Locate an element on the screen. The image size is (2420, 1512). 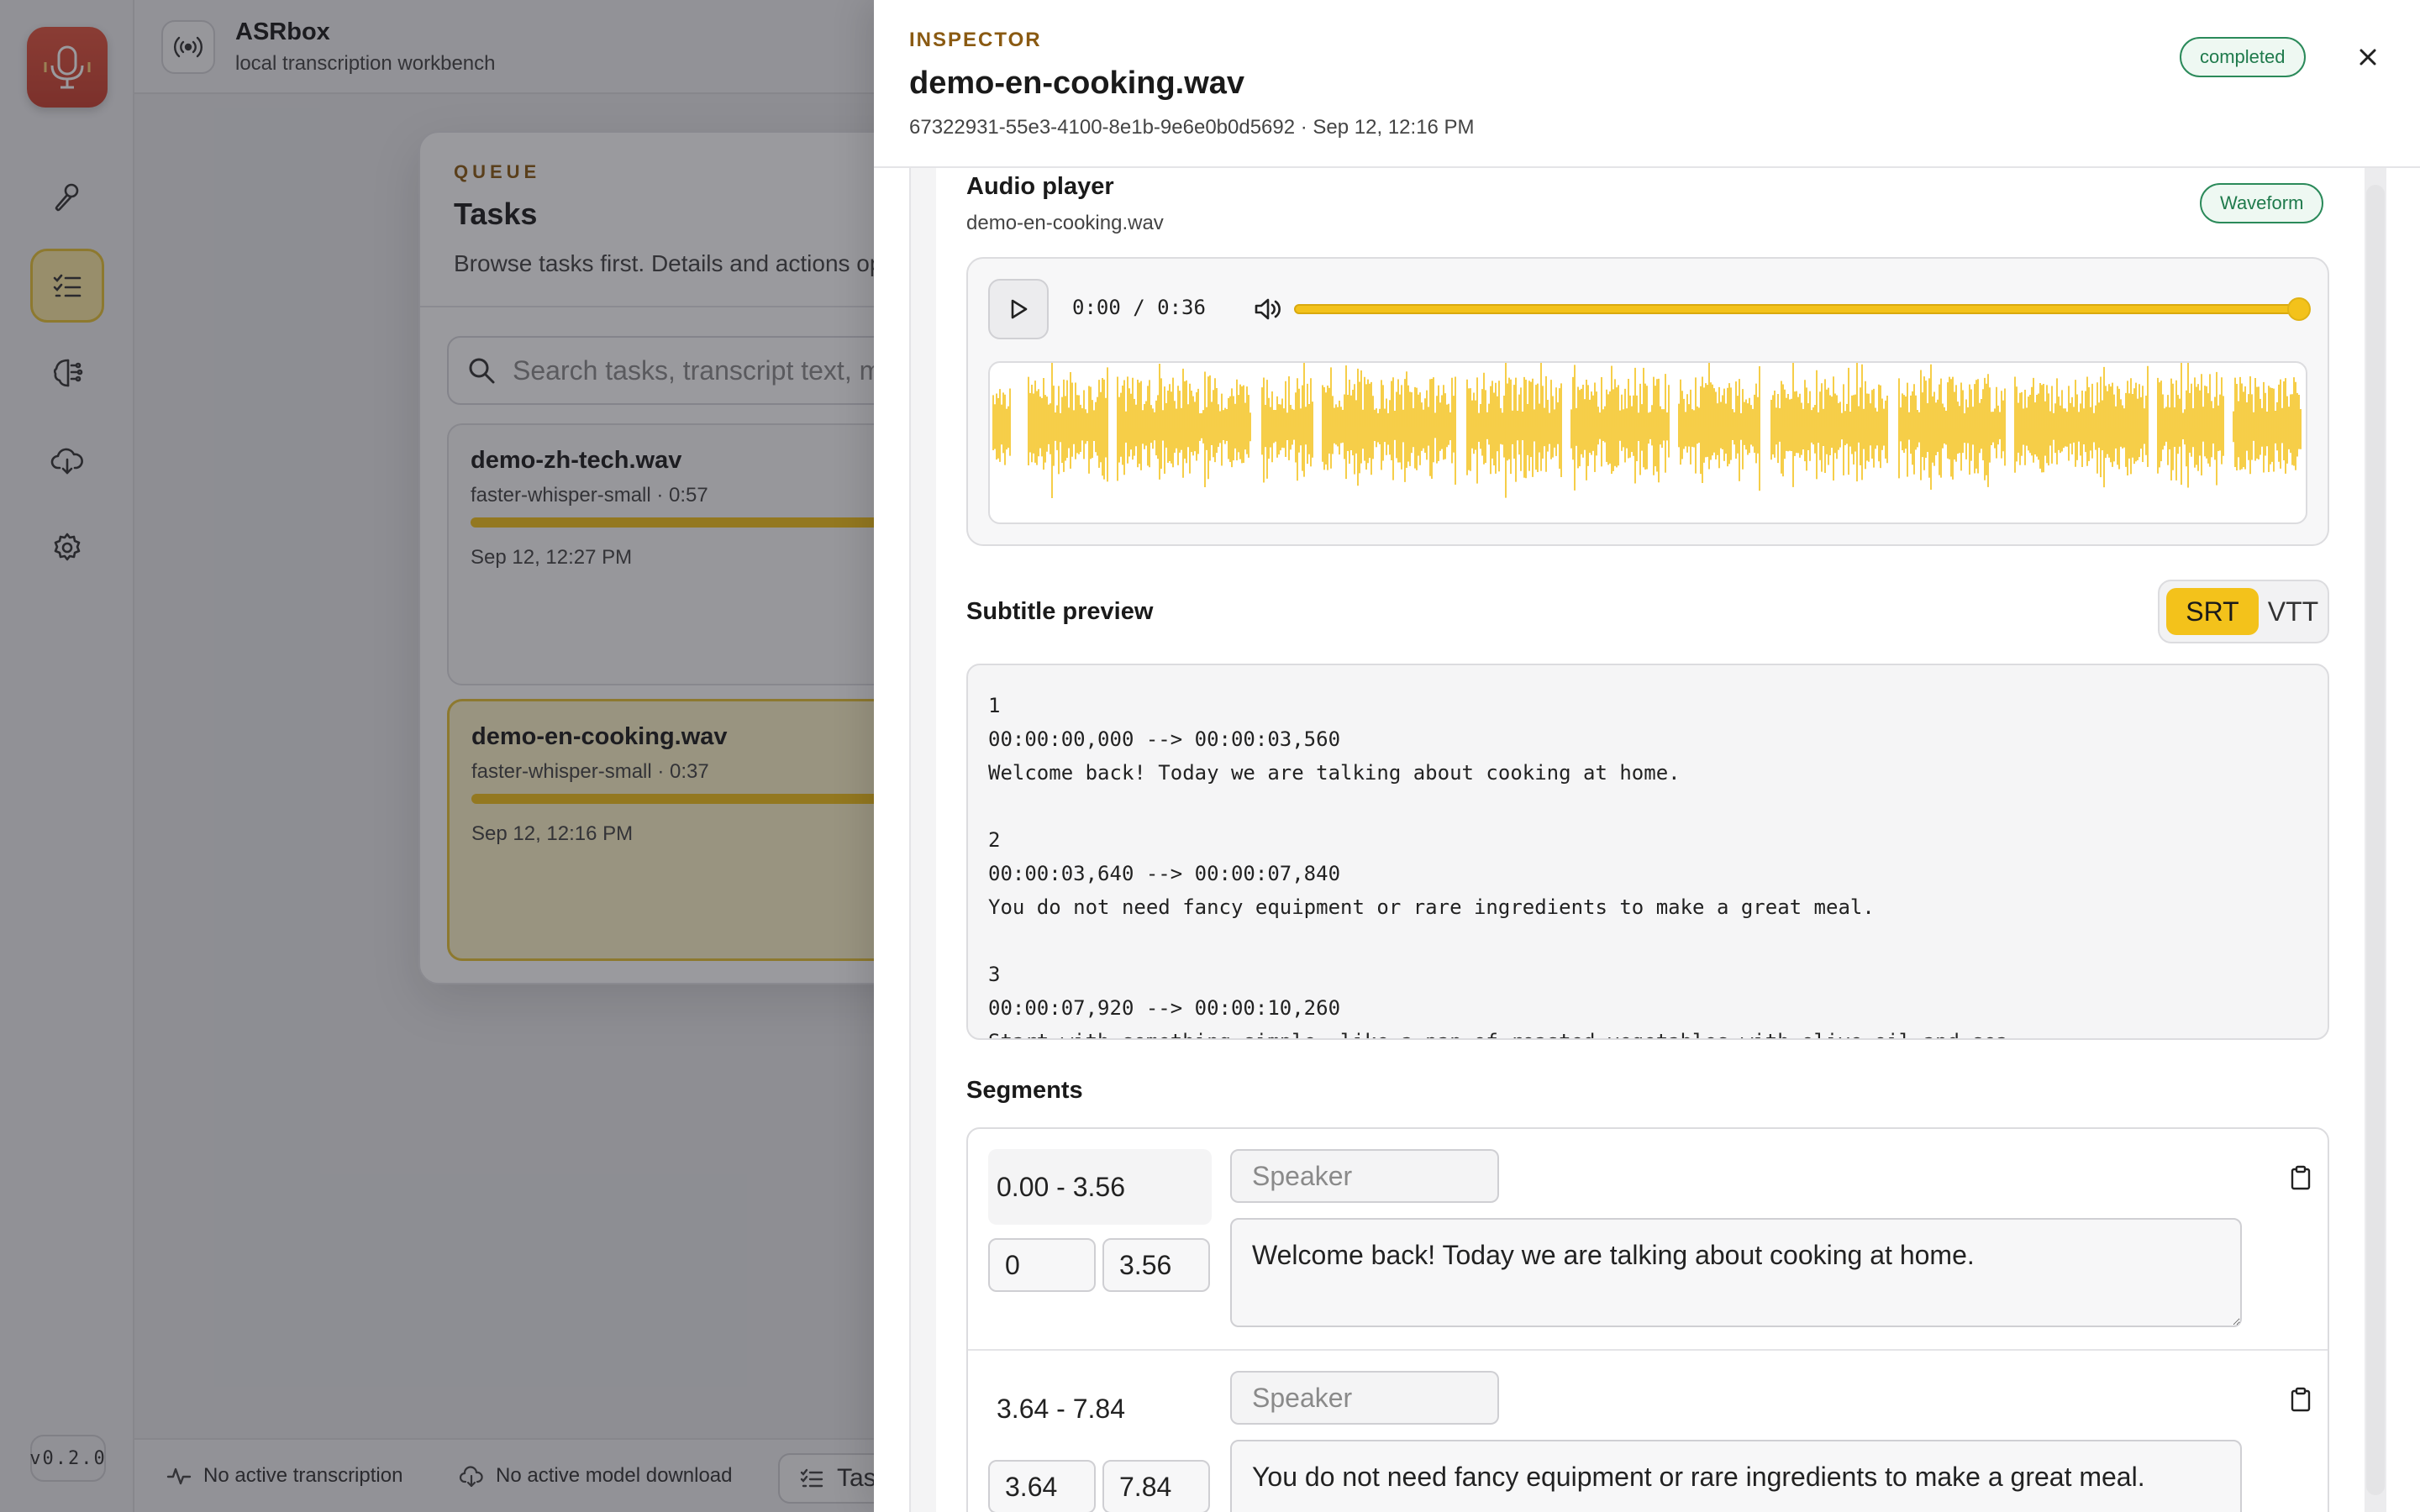
audio-filename: demo-en-cooking.wav is located at coordinates (1065, 223).